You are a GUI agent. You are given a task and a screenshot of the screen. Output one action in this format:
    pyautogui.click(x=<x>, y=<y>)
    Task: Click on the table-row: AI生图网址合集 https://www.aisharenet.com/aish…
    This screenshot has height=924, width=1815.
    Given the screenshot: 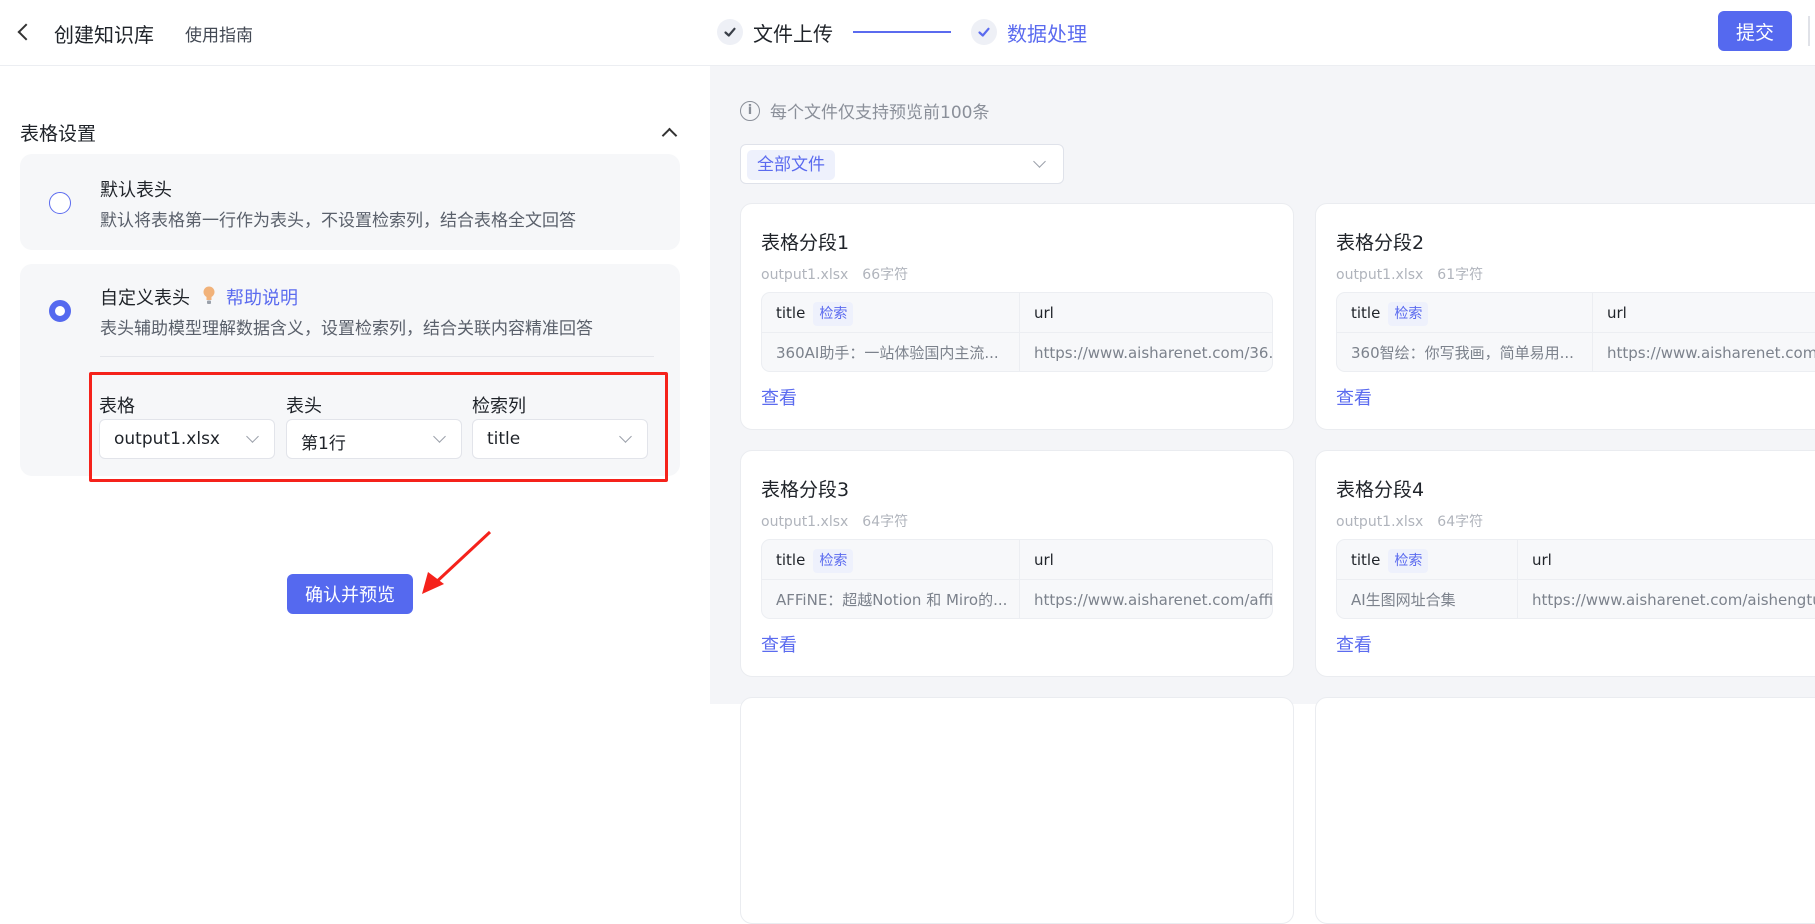 What is the action you would take?
    pyautogui.click(x=1576, y=599)
    